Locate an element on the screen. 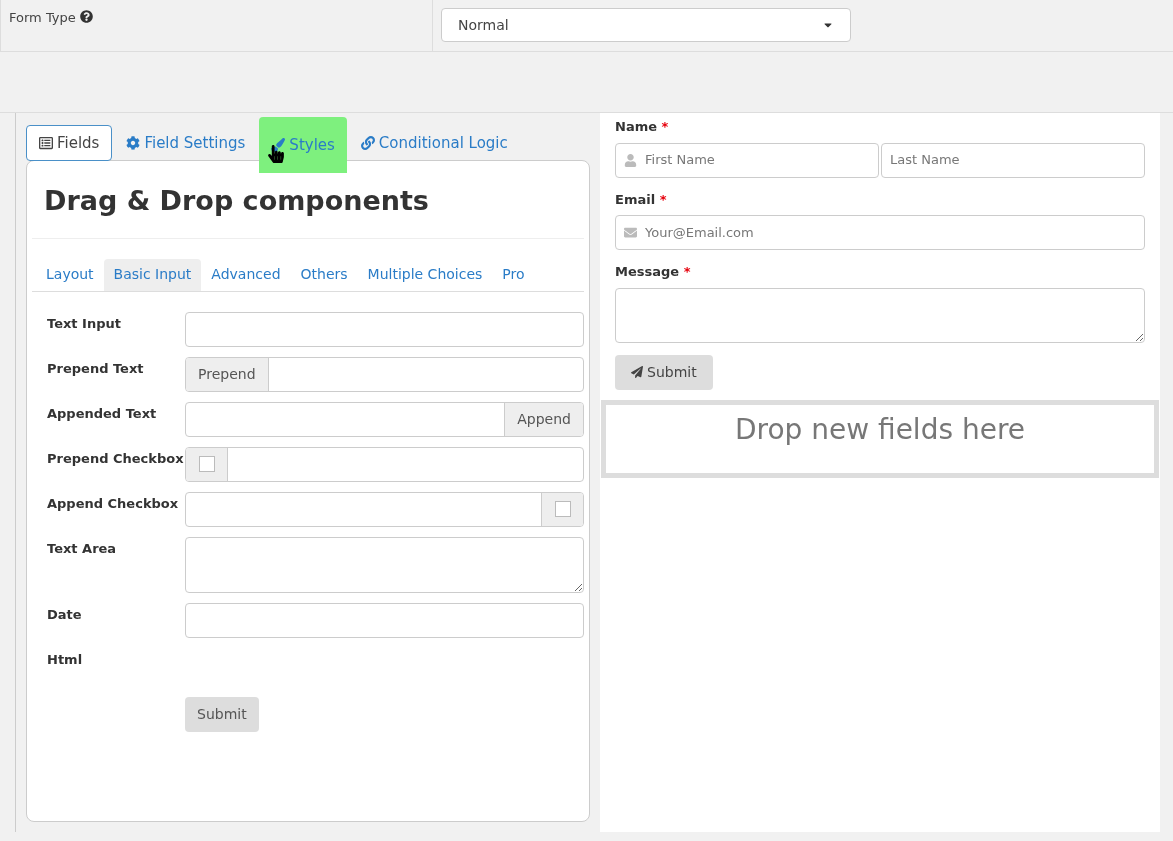 This screenshot has width=1173, height=841. field-label: Message * is located at coordinates (653, 272).